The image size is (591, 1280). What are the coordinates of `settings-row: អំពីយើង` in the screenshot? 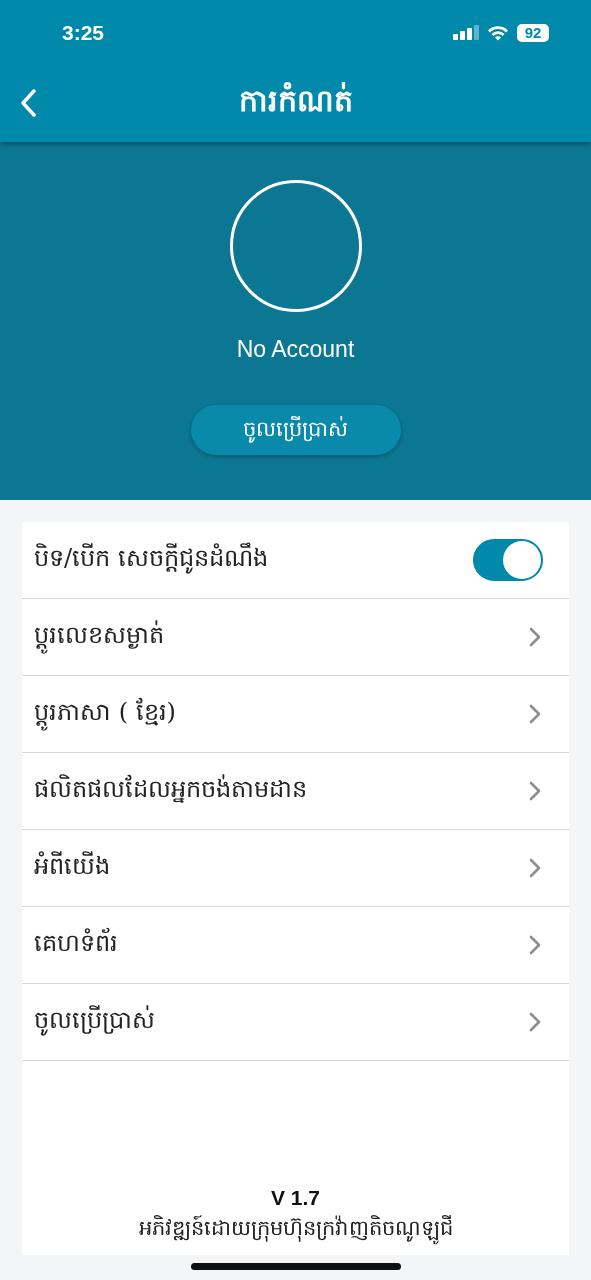 It's located at (295, 868).